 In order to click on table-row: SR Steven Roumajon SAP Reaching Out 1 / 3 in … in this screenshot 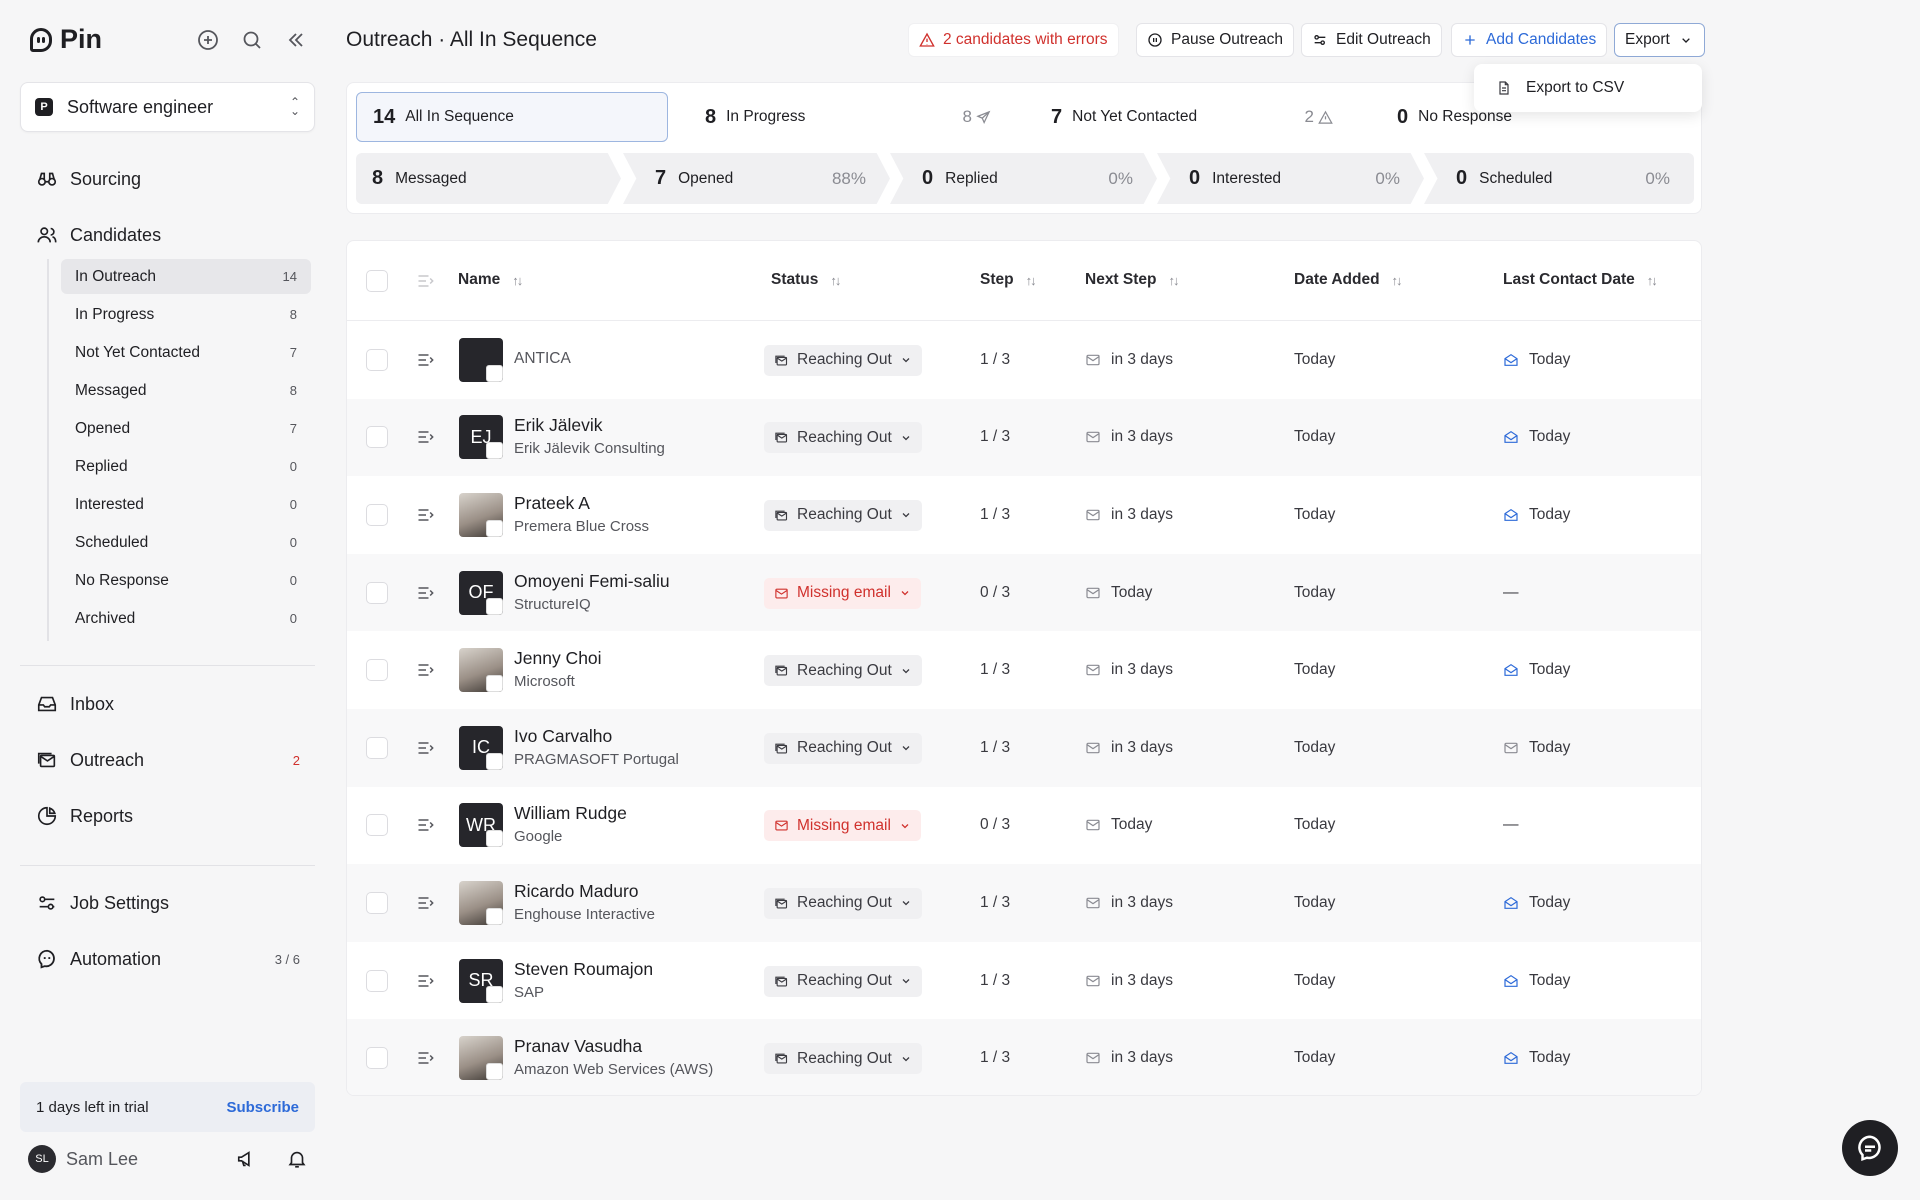, I will do `click(1024, 981)`.